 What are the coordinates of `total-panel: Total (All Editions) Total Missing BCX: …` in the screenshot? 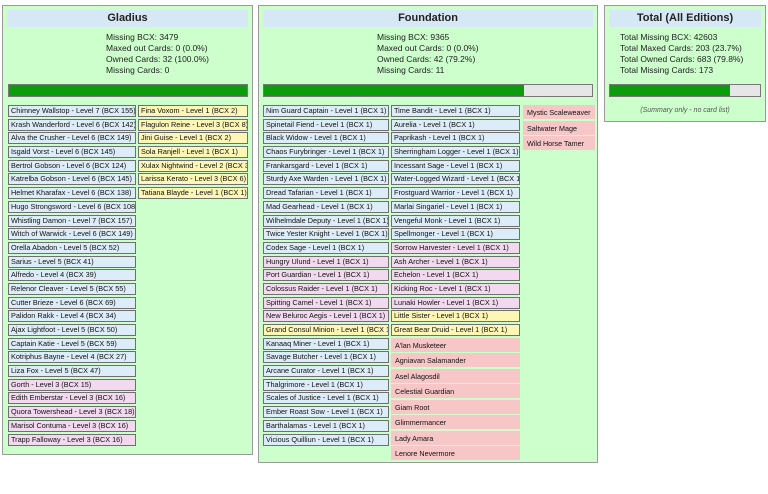 It's located at (685, 63).